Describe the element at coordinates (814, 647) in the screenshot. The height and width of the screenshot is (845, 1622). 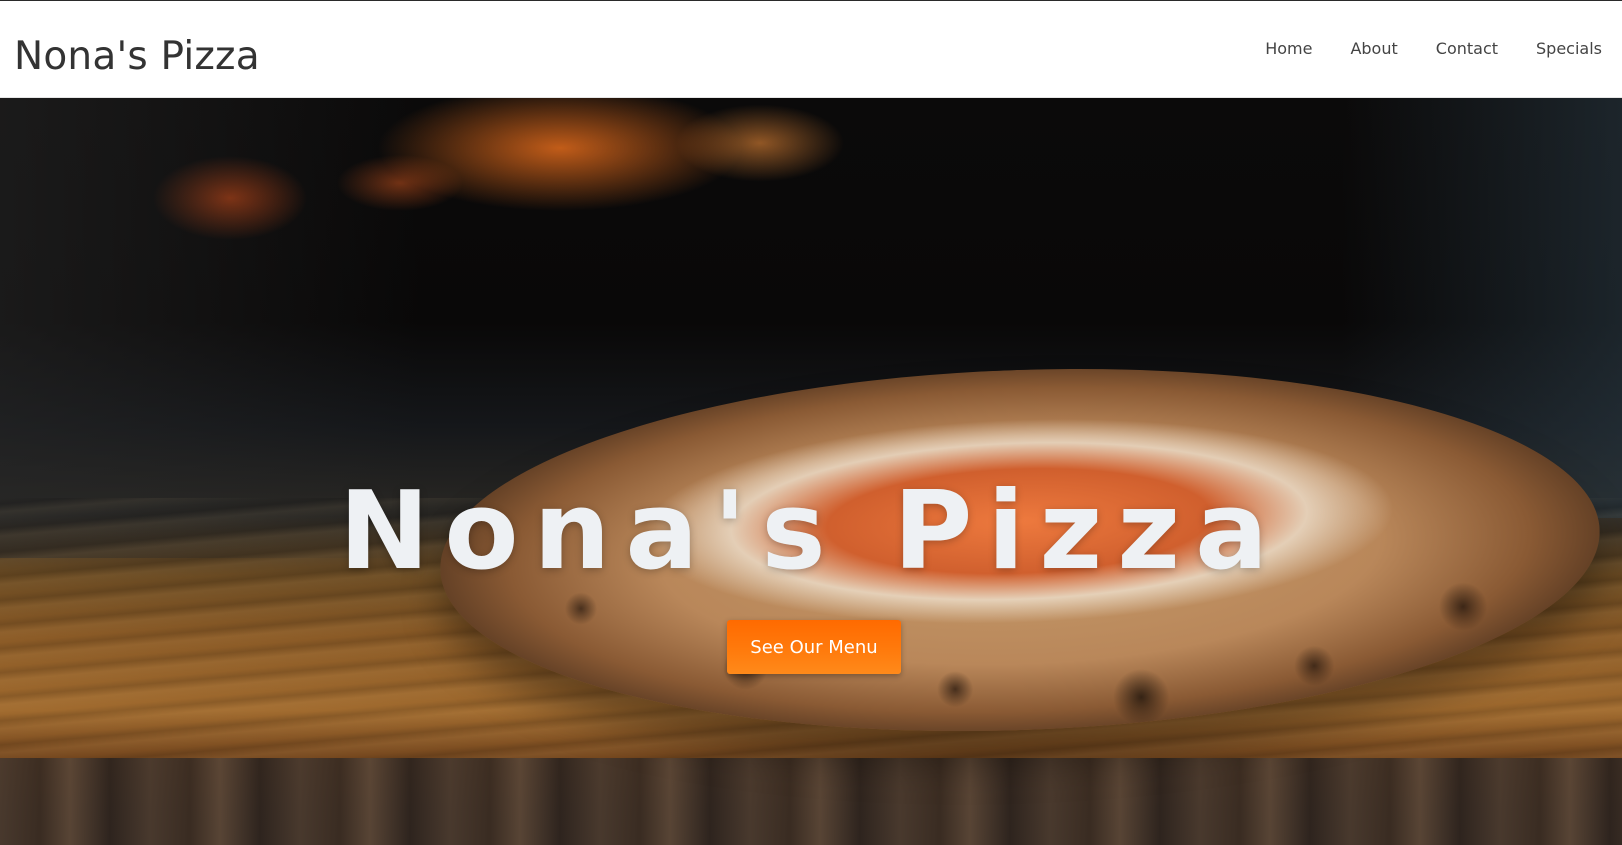
I see `see-menu-button: See Our Menu` at that location.